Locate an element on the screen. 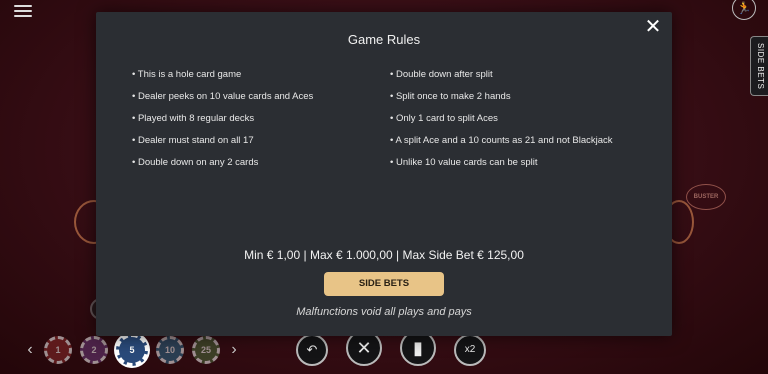 This screenshot has width=768, height=374. rule-item: This is a hole card game is located at coordinates (222, 79).